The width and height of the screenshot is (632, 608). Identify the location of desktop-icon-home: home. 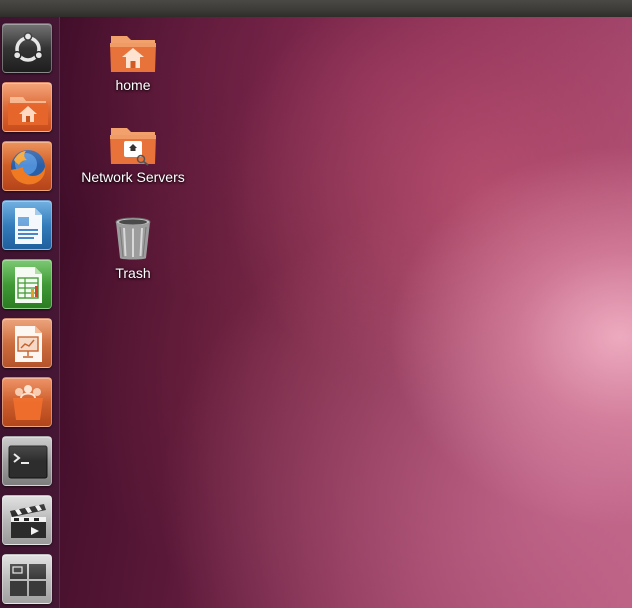
(133, 62).